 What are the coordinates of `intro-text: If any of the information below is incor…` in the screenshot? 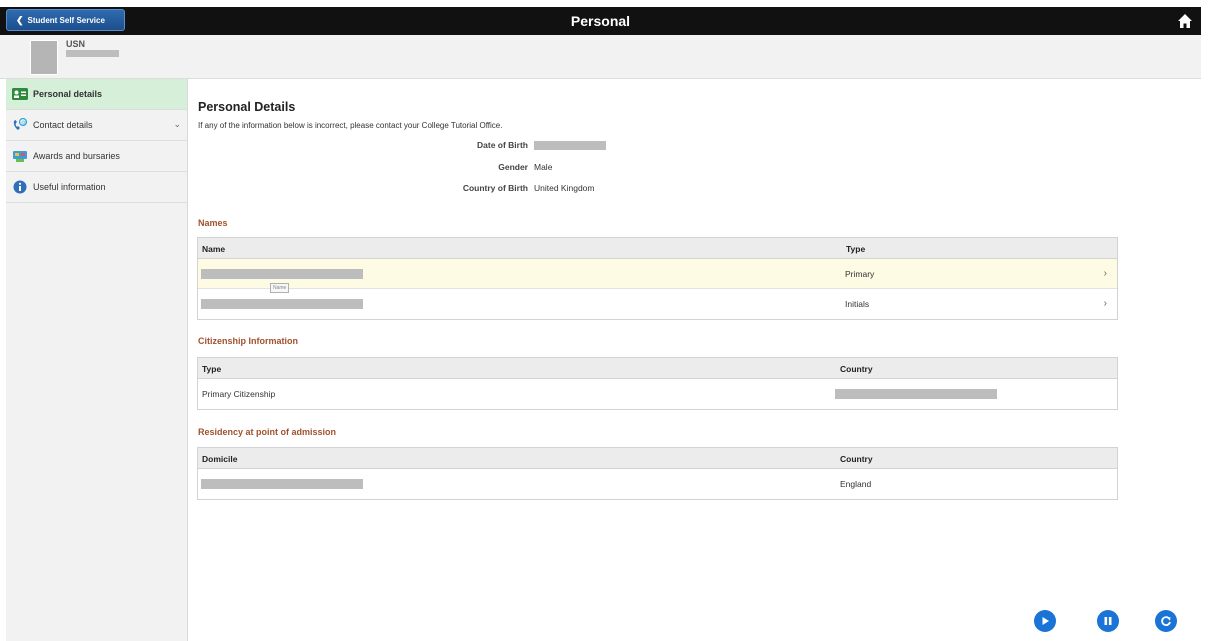 It's located at (350, 125).